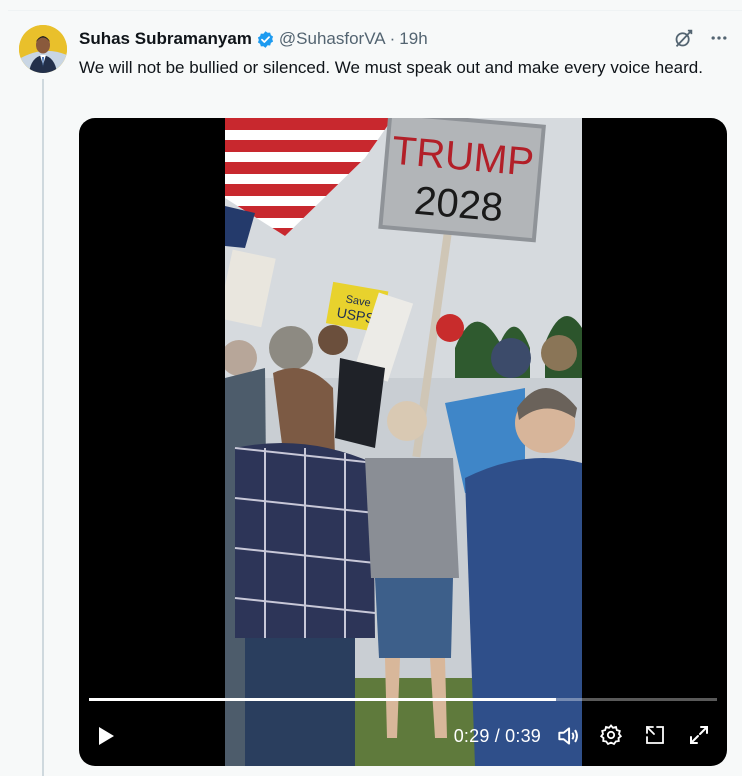 This screenshot has width=742, height=776. Describe the element at coordinates (253, 39) in the screenshot. I see `tweet-header: Suhas Subramanyam @SuhasforVA · 19h` at that location.